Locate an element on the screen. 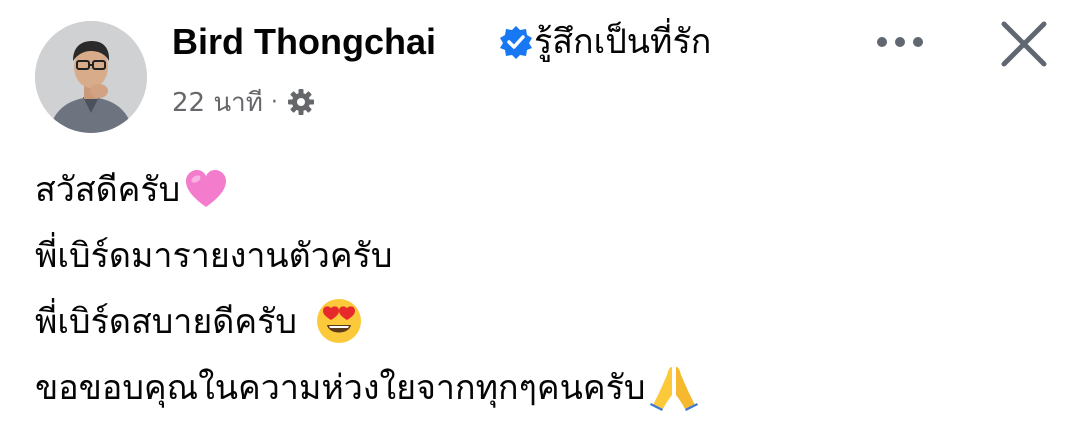 This screenshot has width=1080, height=424. post-line: พี่เบิร์ดสบายดีครับ is located at coordinates (545, 321).